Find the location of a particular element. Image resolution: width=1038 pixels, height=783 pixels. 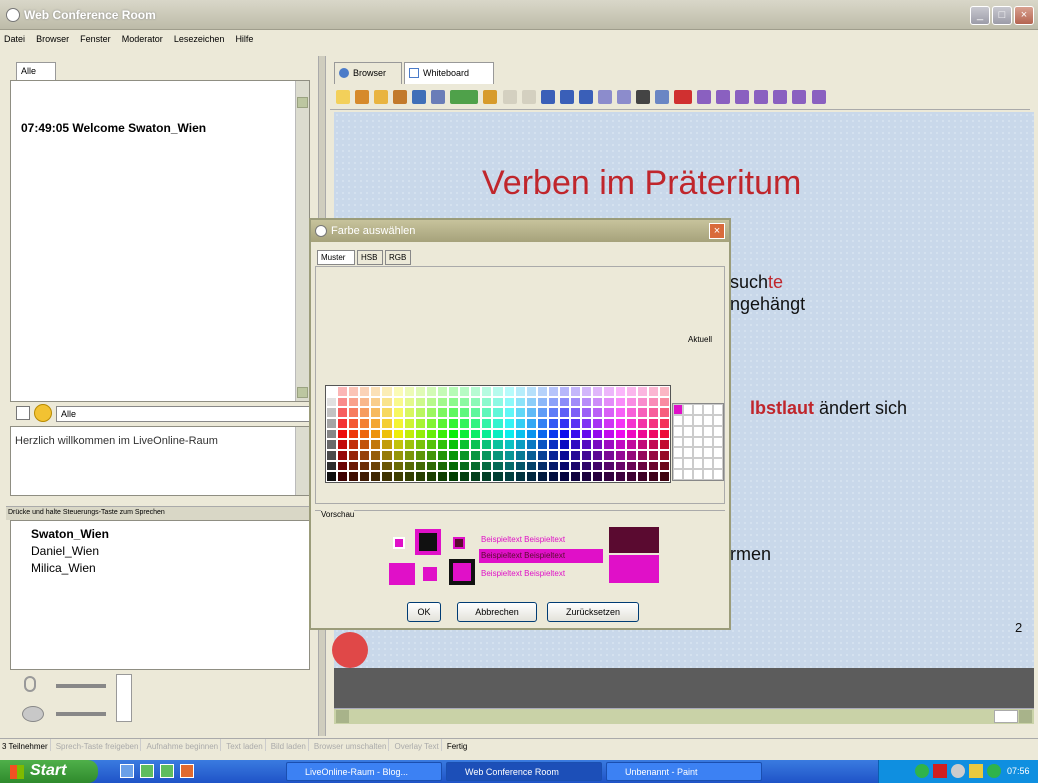

horizontal-scrollbar is located at coordinates (684, 716).